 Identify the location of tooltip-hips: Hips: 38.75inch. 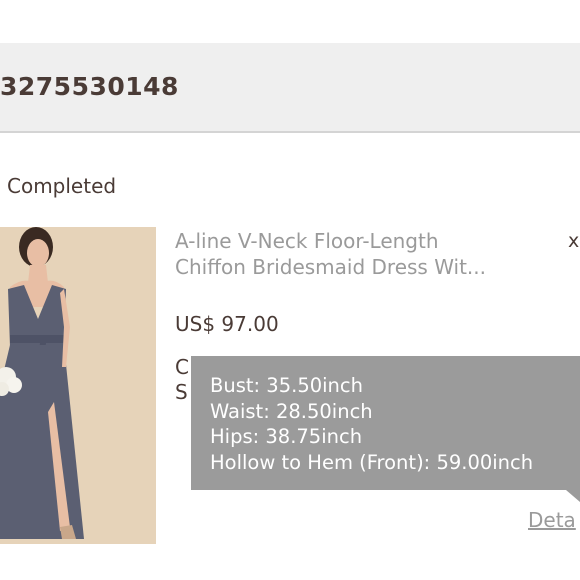
(286, 436).